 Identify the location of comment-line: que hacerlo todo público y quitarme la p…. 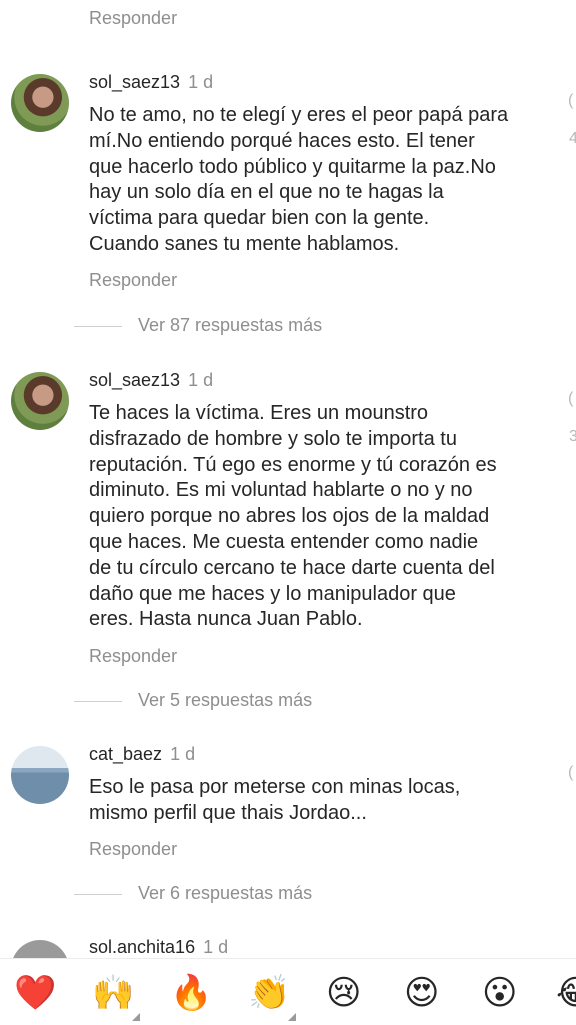
(292, 166).